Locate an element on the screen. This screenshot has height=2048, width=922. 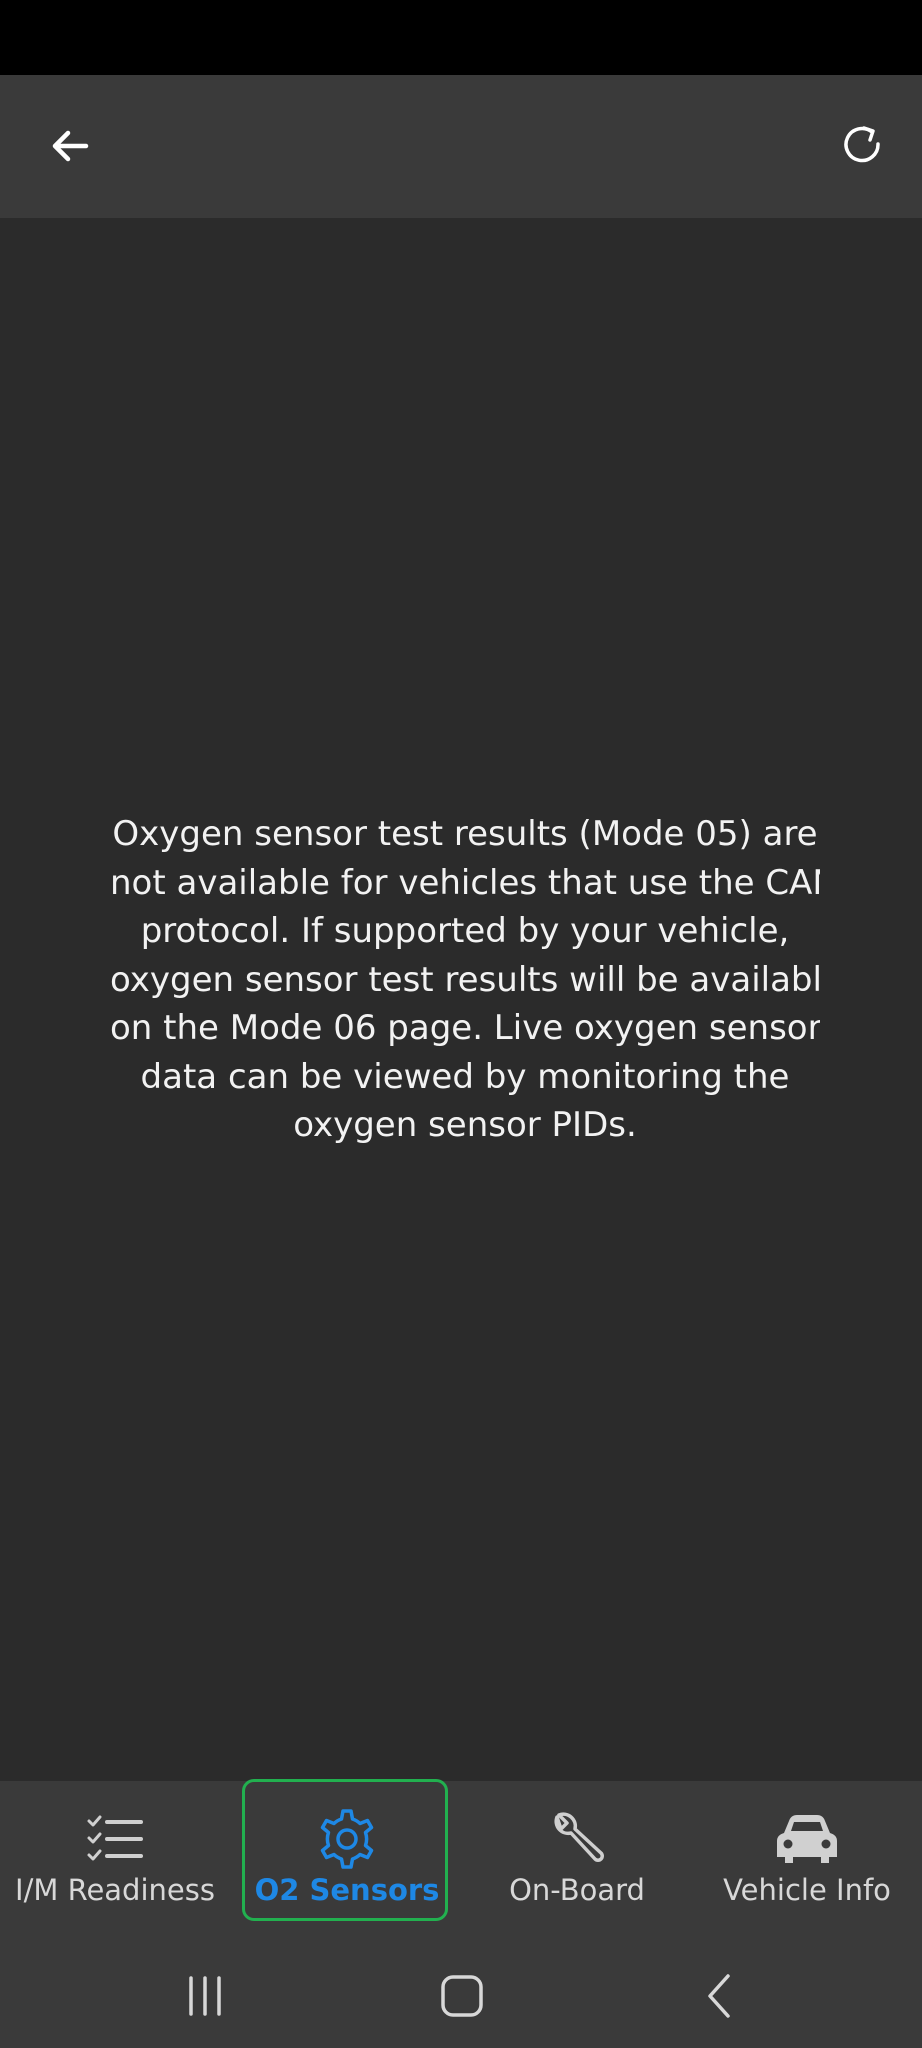
nav-label: On-Board is located at coordinates (577, 1890).